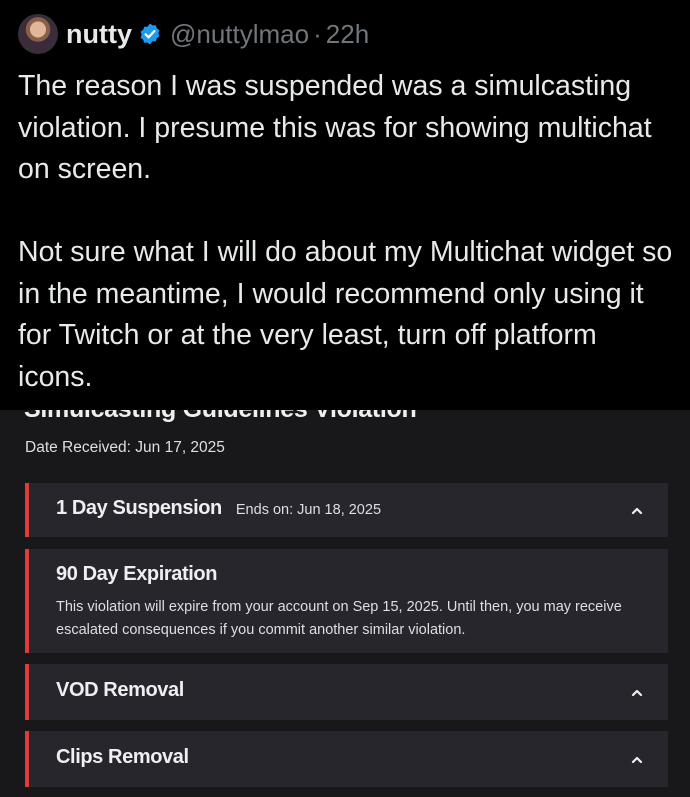  I want to click on card-title: VOD Removal, so click(120, 690).